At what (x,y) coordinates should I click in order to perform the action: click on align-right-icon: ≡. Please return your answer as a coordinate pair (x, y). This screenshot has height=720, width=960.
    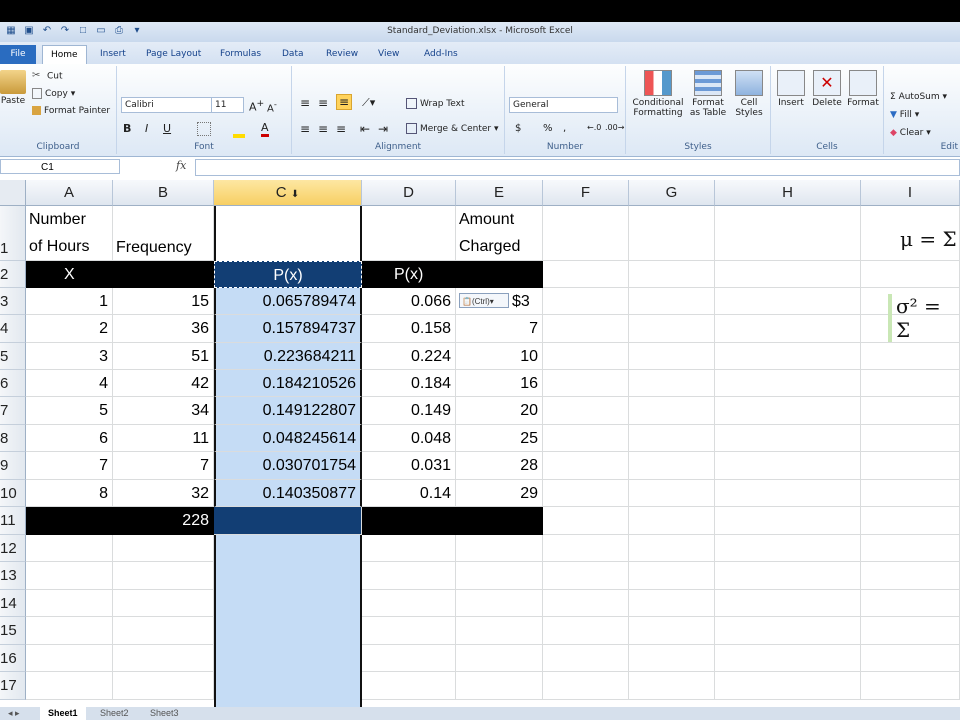
    Looking at the image, I should click on (341, 129).